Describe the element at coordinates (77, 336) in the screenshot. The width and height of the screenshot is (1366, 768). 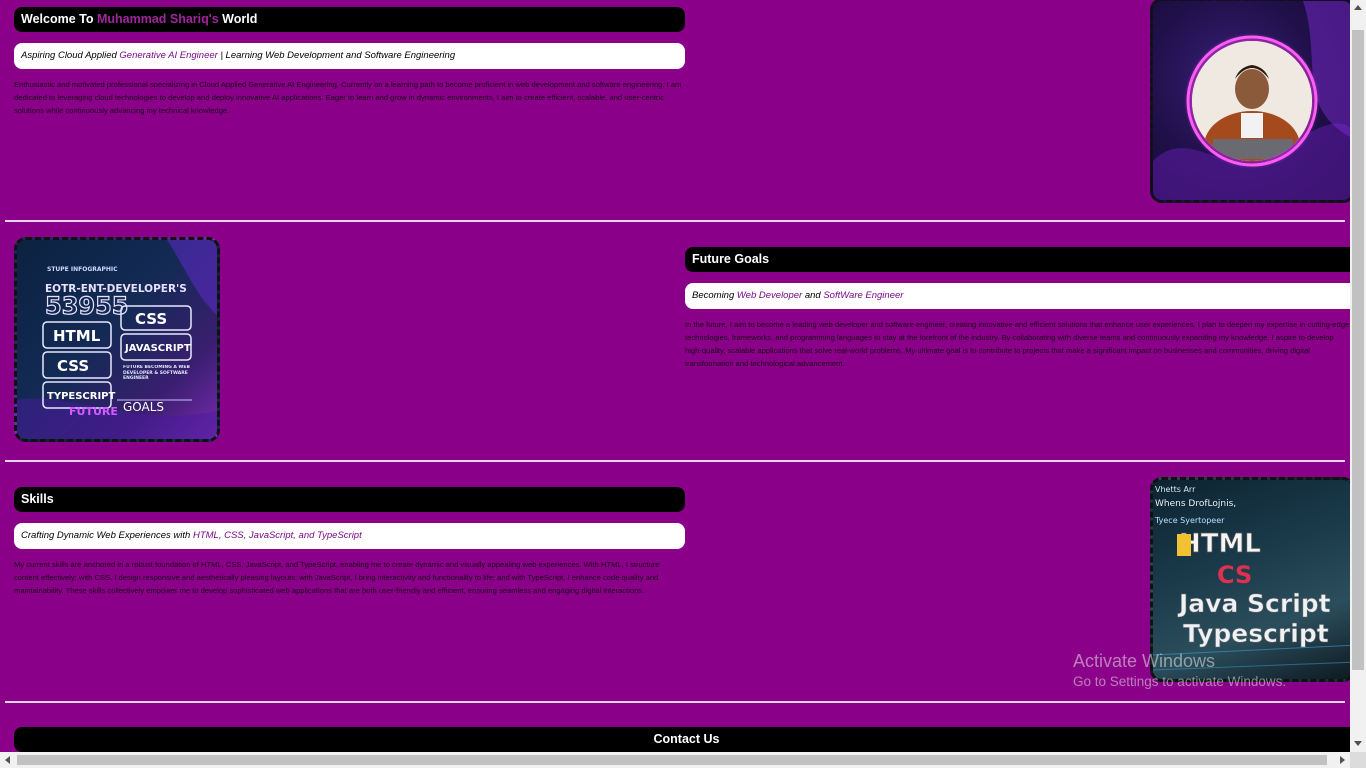
I see `tag-html: HTML` at that location.